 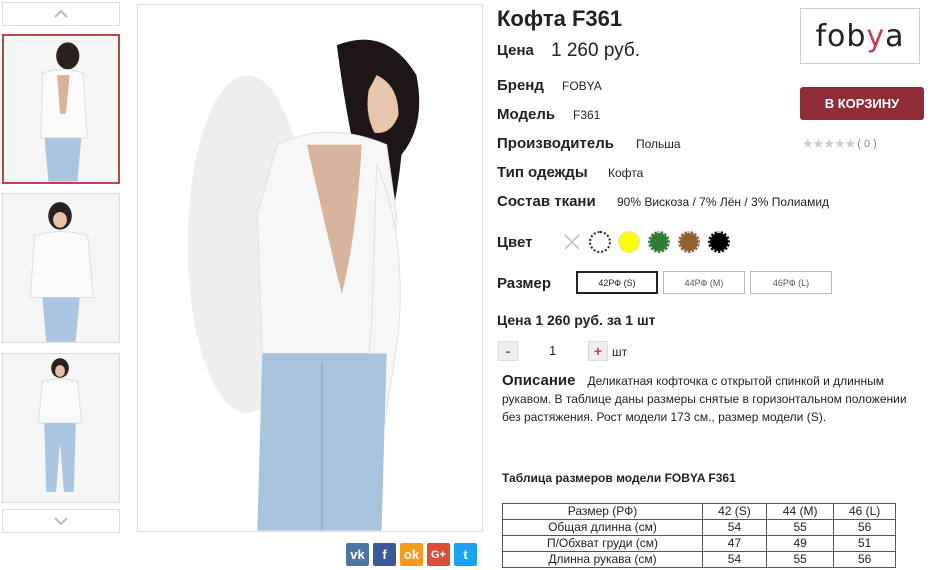 I want to click on table-header-cell: Размер (РФ), so click(x=602, y=511).